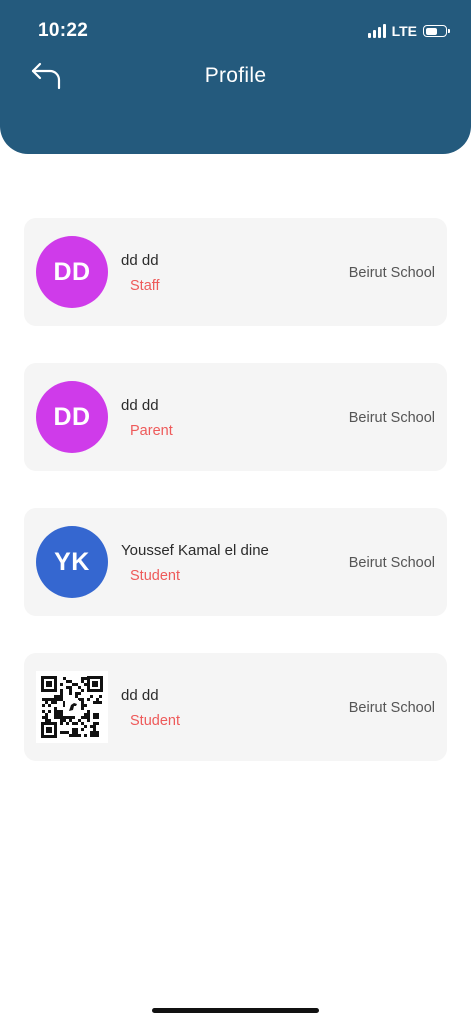  I want to click on profile-role: Parent, so click(151, 431).